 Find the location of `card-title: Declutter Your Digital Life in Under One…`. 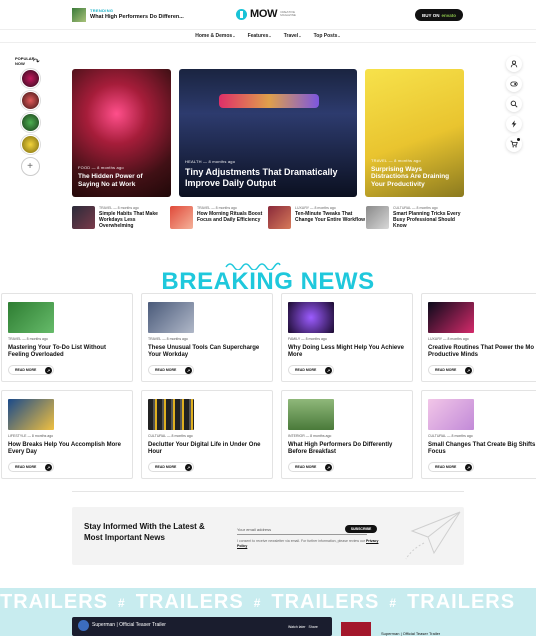

card-title: Declutter Your Digital Life in Under One… is located at coordinates (208, 449).